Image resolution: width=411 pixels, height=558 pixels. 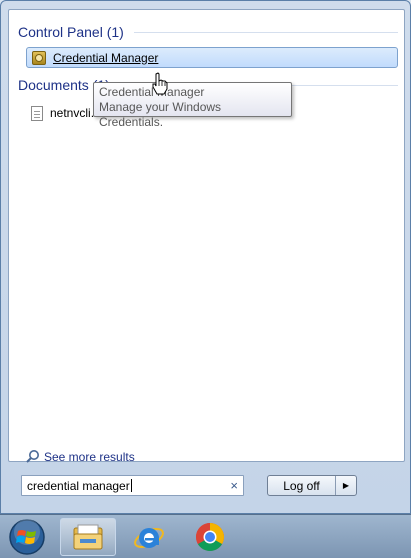 I want to click on tooltip-title: Credential Manager, so click(x=152, y=92).